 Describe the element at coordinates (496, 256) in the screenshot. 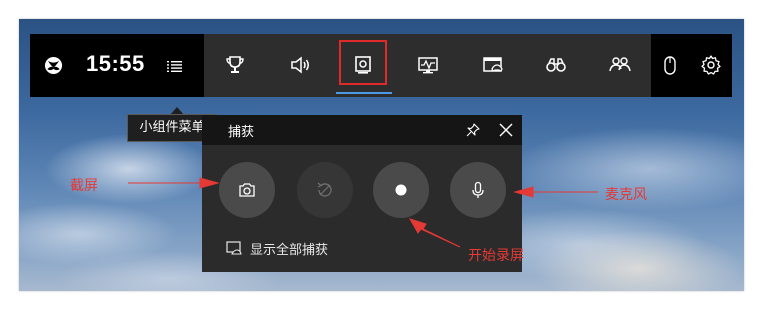

I see `start-recording-annotation: 开始录屏` at that location.